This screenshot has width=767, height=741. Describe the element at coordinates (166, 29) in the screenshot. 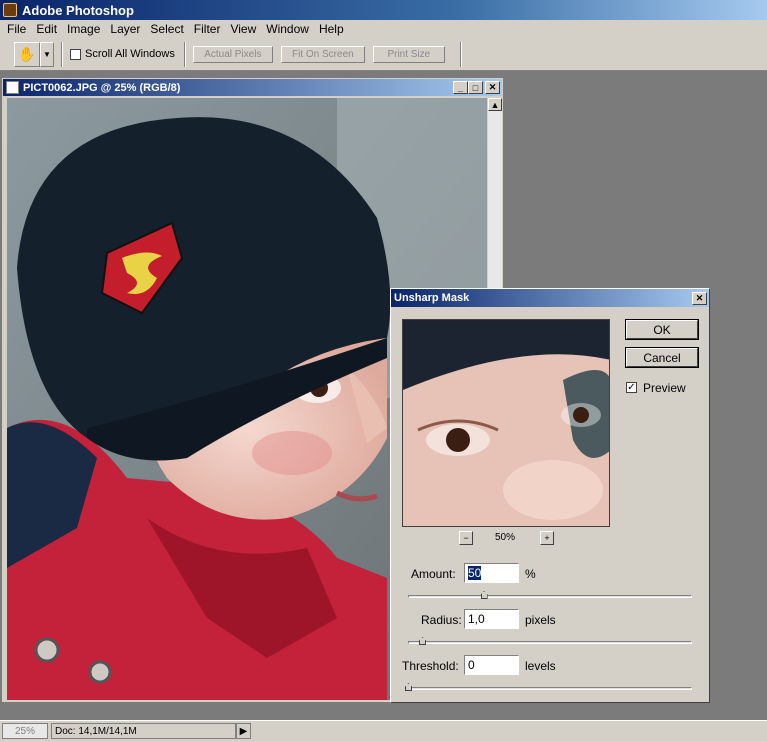

I see `menu-select: Select` at that location.